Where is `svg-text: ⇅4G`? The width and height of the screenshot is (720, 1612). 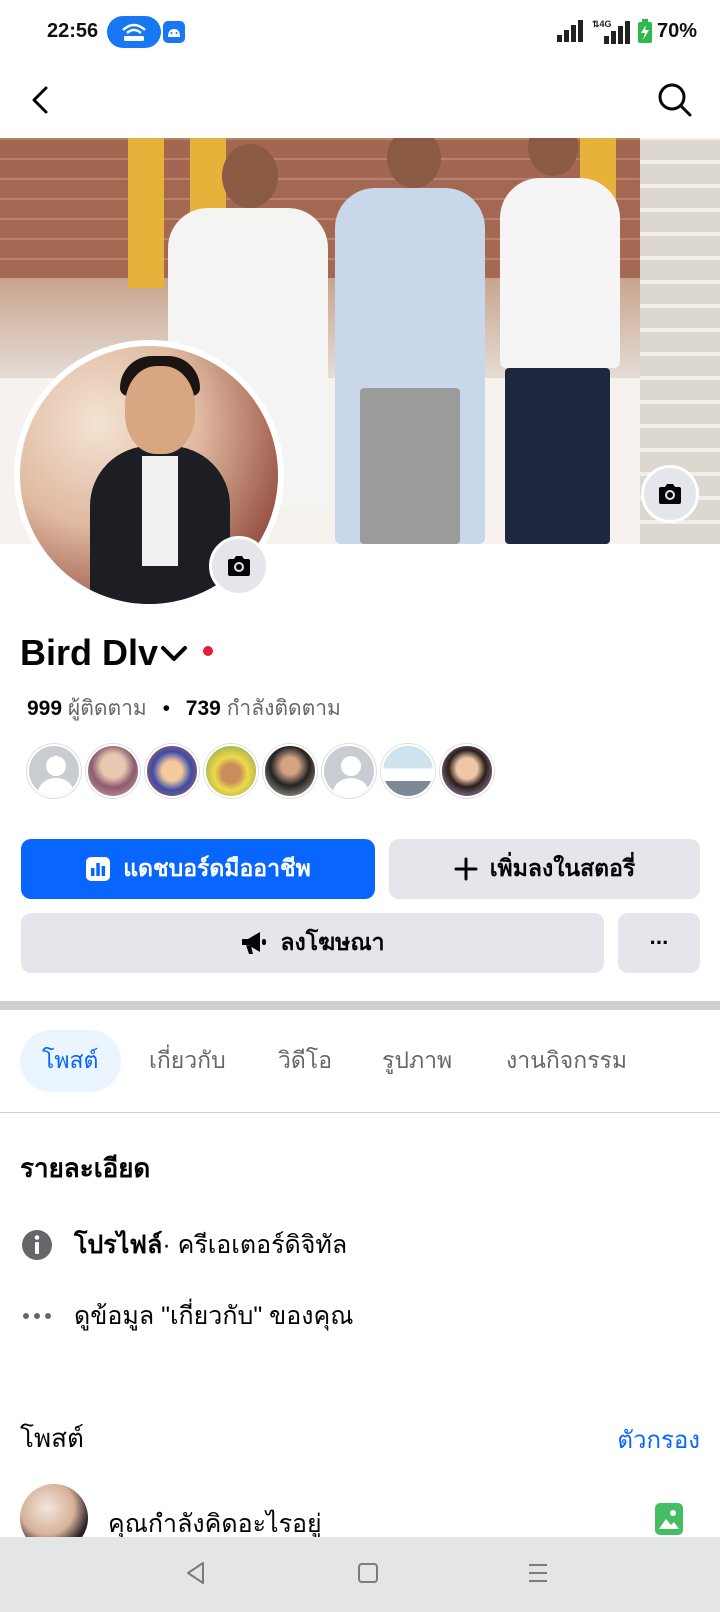 svg-text: ⇅4G is located at coordinates (602, 24).